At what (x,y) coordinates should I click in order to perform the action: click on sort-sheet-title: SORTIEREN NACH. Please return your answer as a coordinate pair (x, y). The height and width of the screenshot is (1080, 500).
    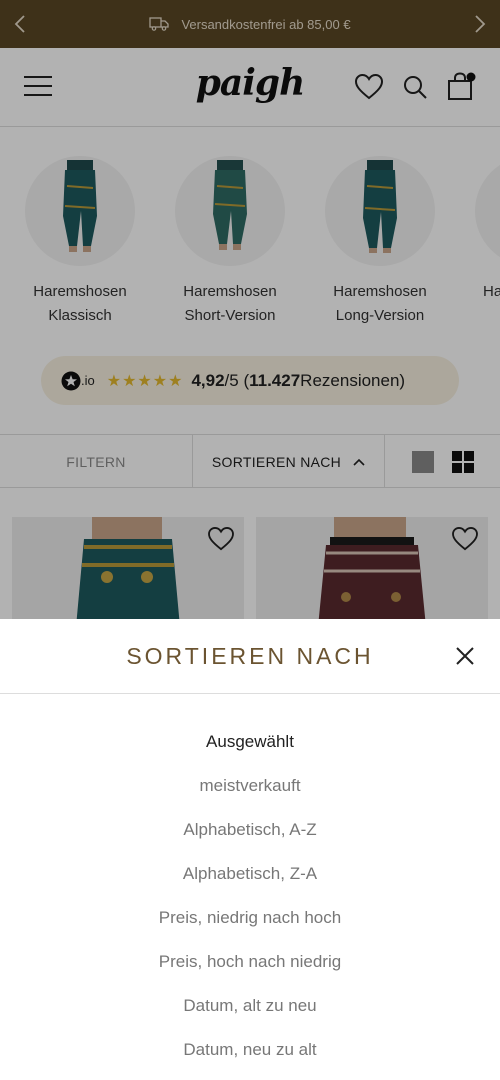
    Looking at the image, I should click on (250, 655).